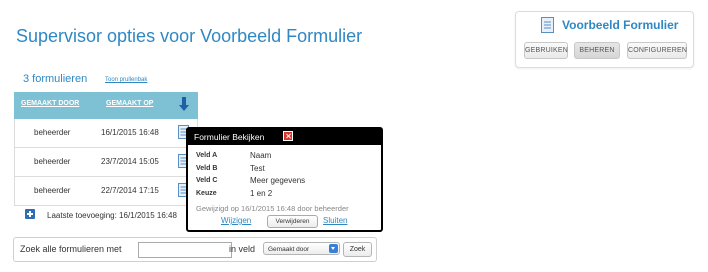  I want to click on search-input, so click(185, 250).